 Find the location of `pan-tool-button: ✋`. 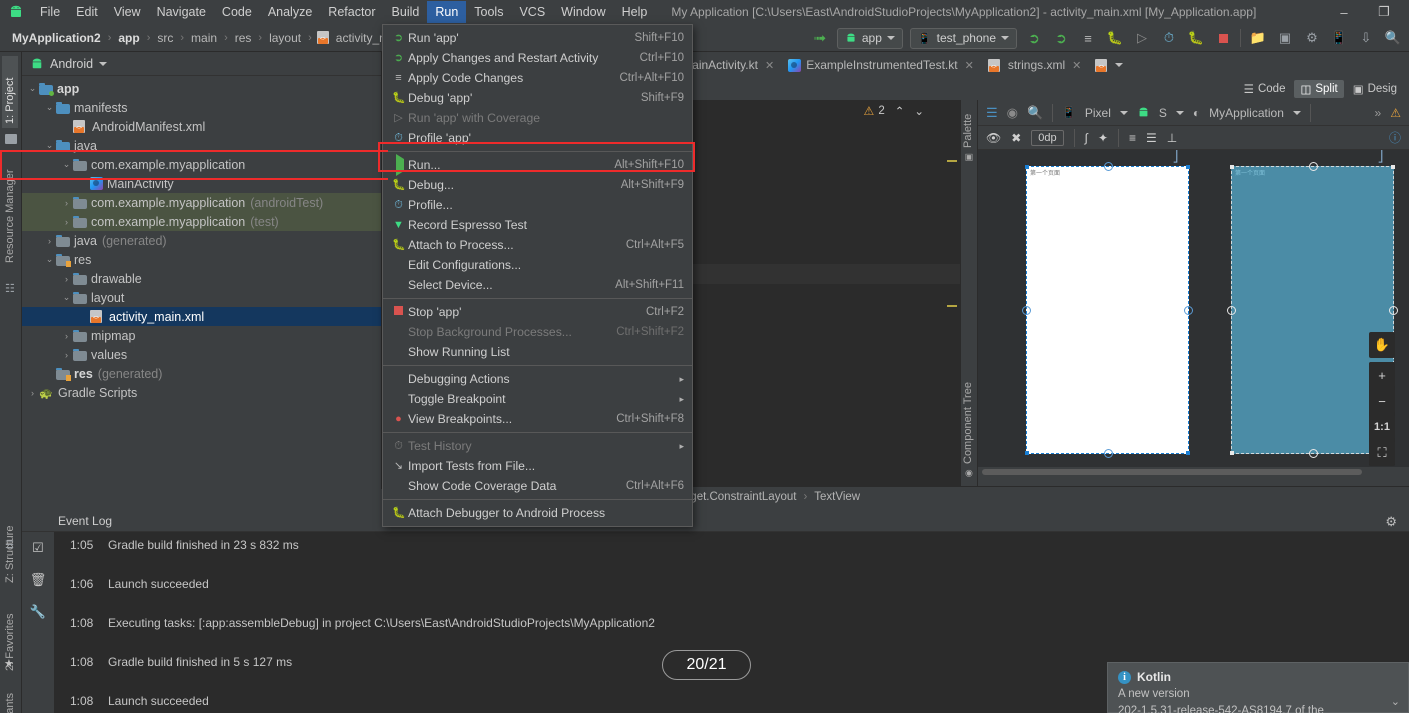

pan-tool-button: ✋ is located at coordinates (1382, 345).